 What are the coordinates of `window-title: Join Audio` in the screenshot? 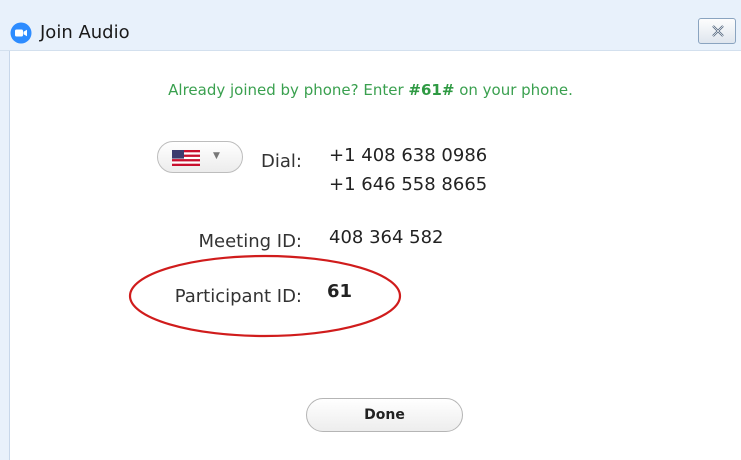 It's located at (85, 32).